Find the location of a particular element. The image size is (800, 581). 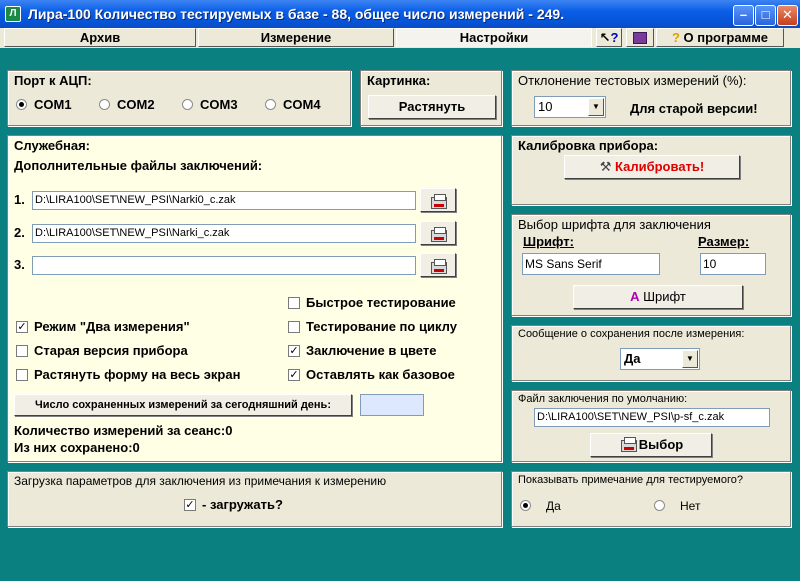

tools-icon: ⚒ is located at coordinates (605, 166).